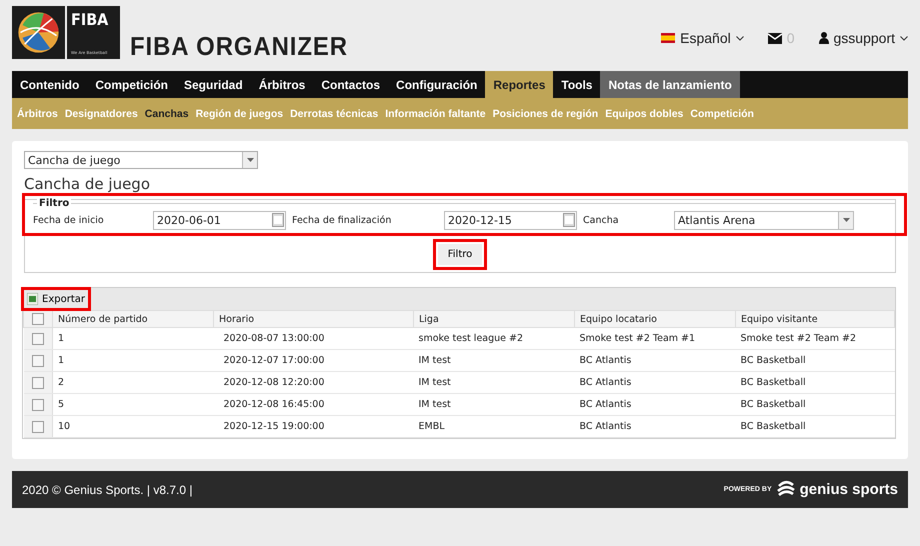 Image resolution: width=920 pixels, height=546 pixels. Describe the element at coordinates (38, 319) in the screenshot. I see `select-all-checkbox` at that location.